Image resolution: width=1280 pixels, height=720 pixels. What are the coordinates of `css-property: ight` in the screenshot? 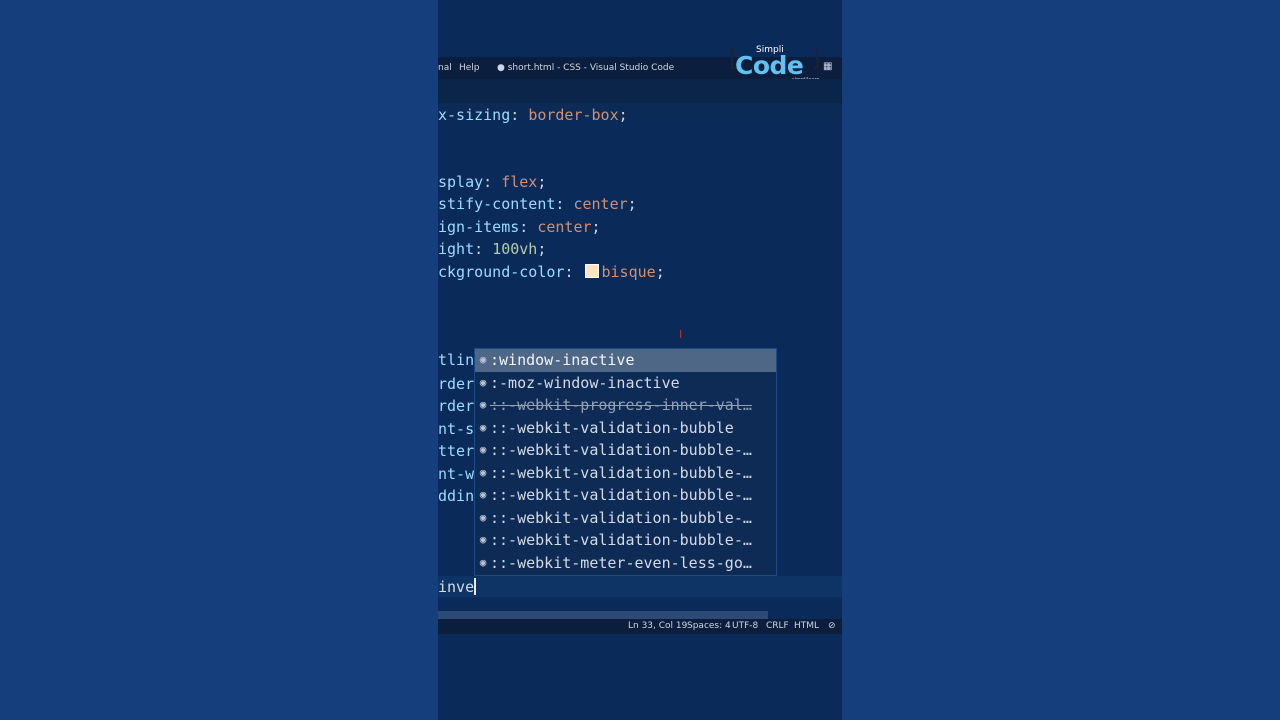 It's located at (456, 249).